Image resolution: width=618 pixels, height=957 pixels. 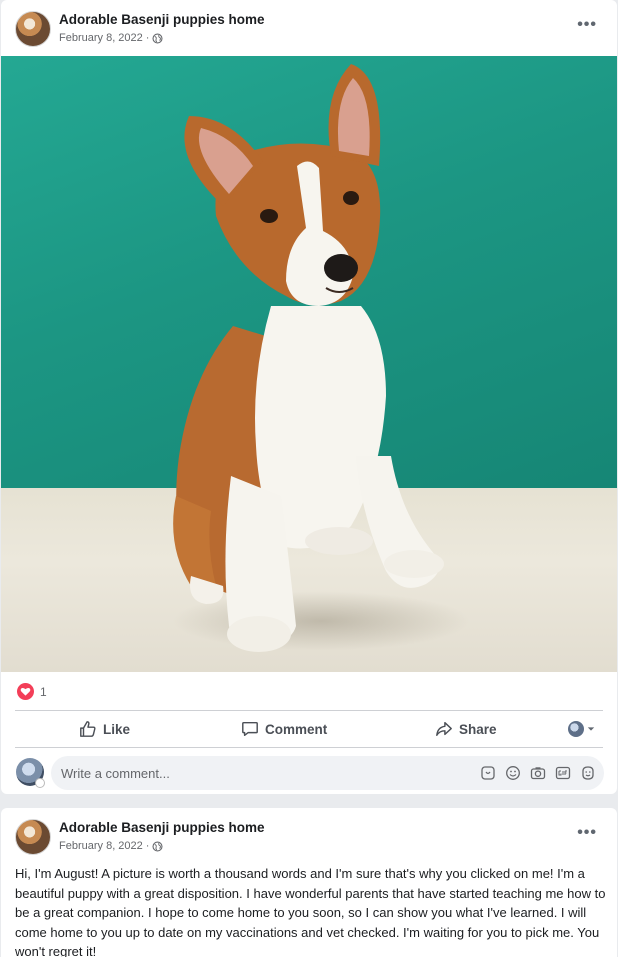 I want to click on like-label: Like, so click(x=117, y=729).